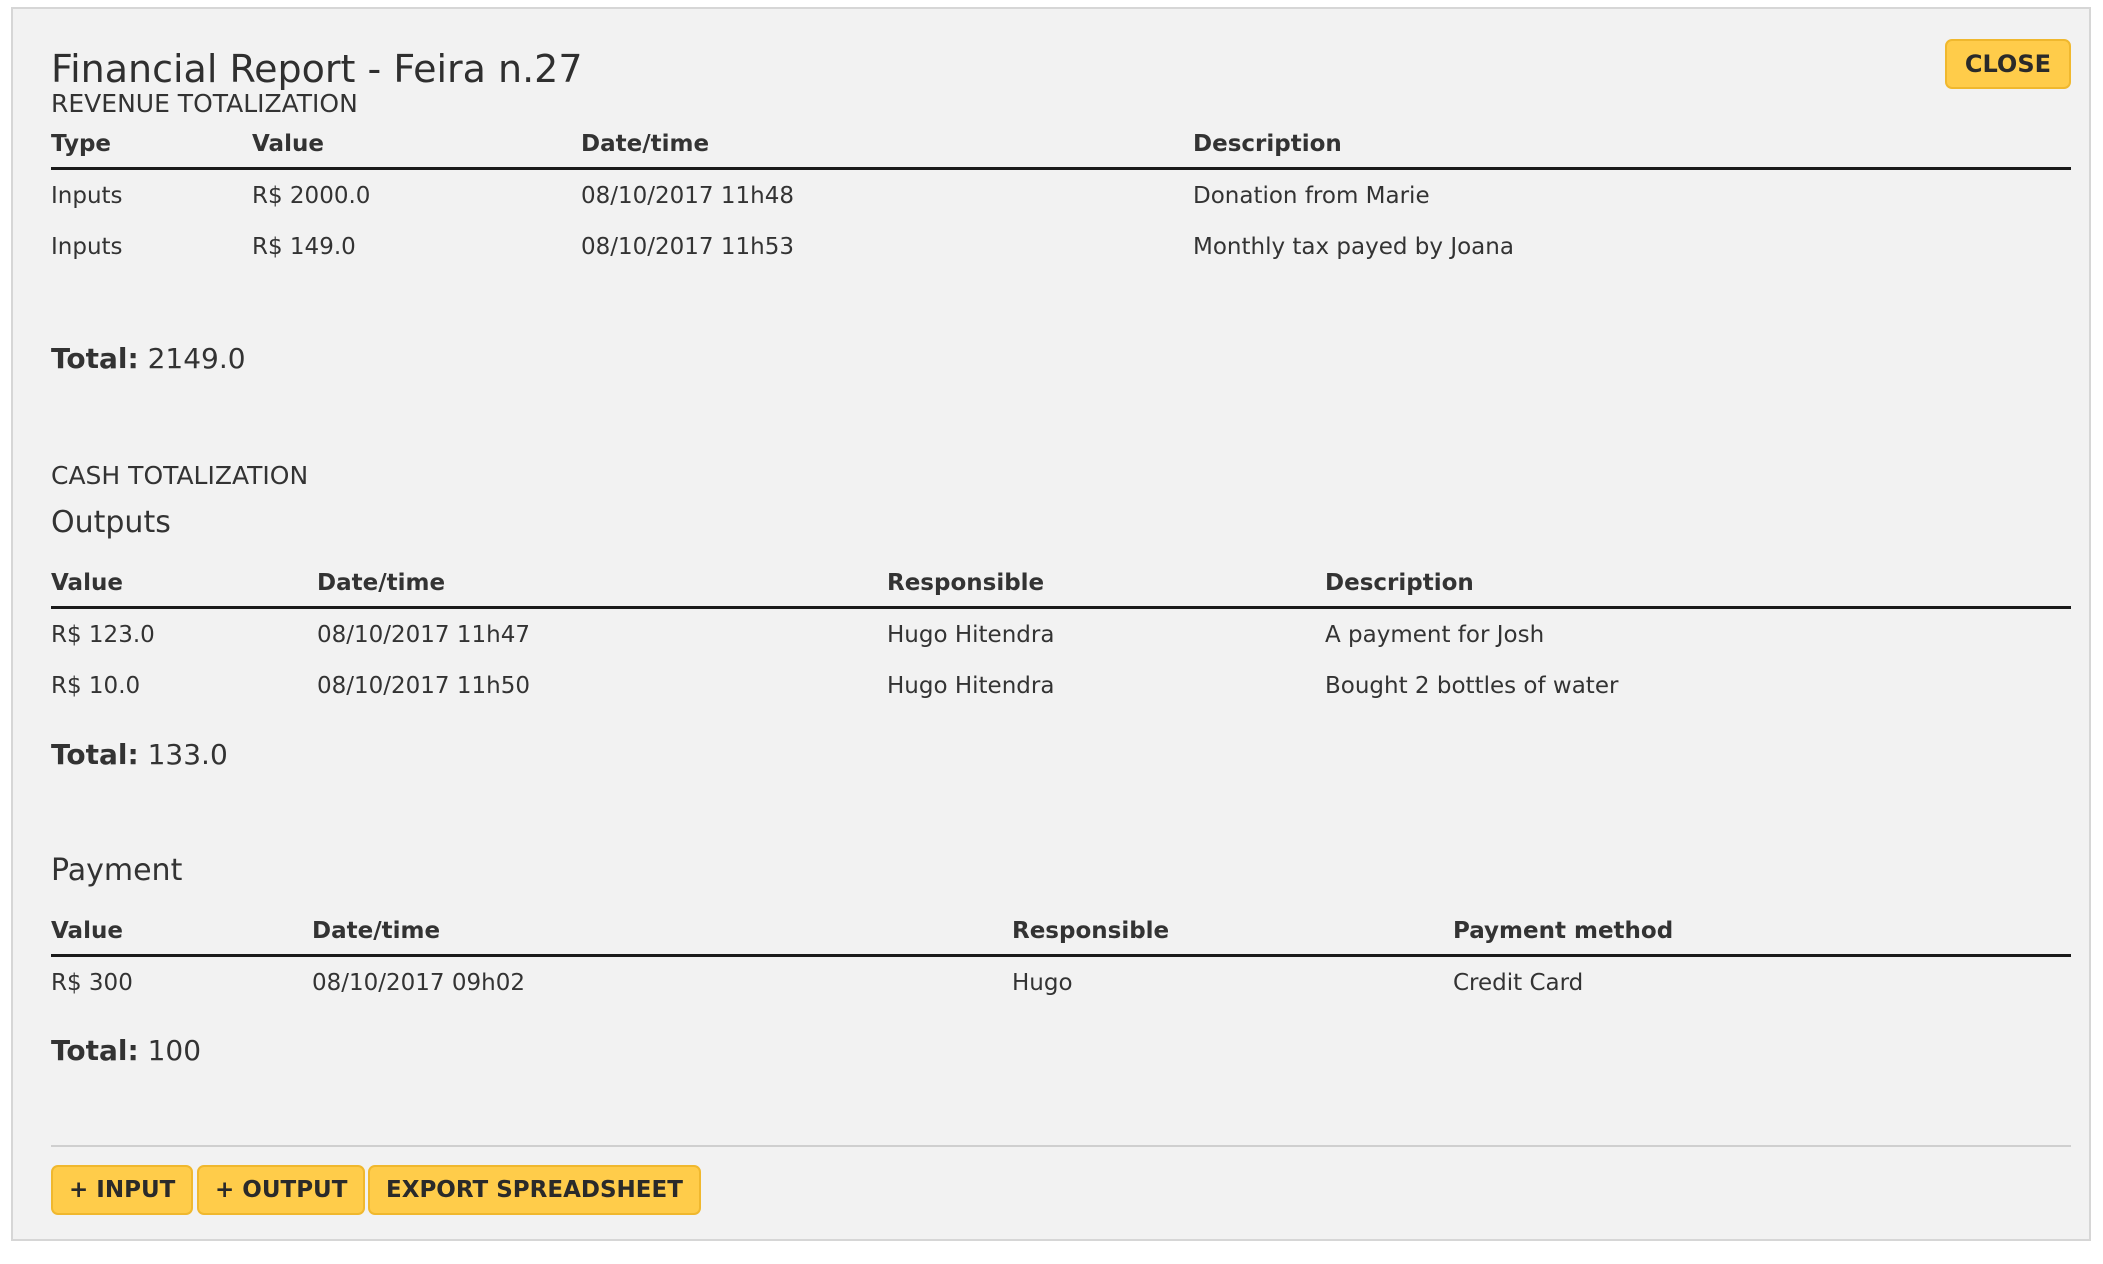  What do you see at coordinates (1472, 685) in the screenshot?
I see `cell-description: Bought 2 bottles of water` at bounding box center [1472, 685].